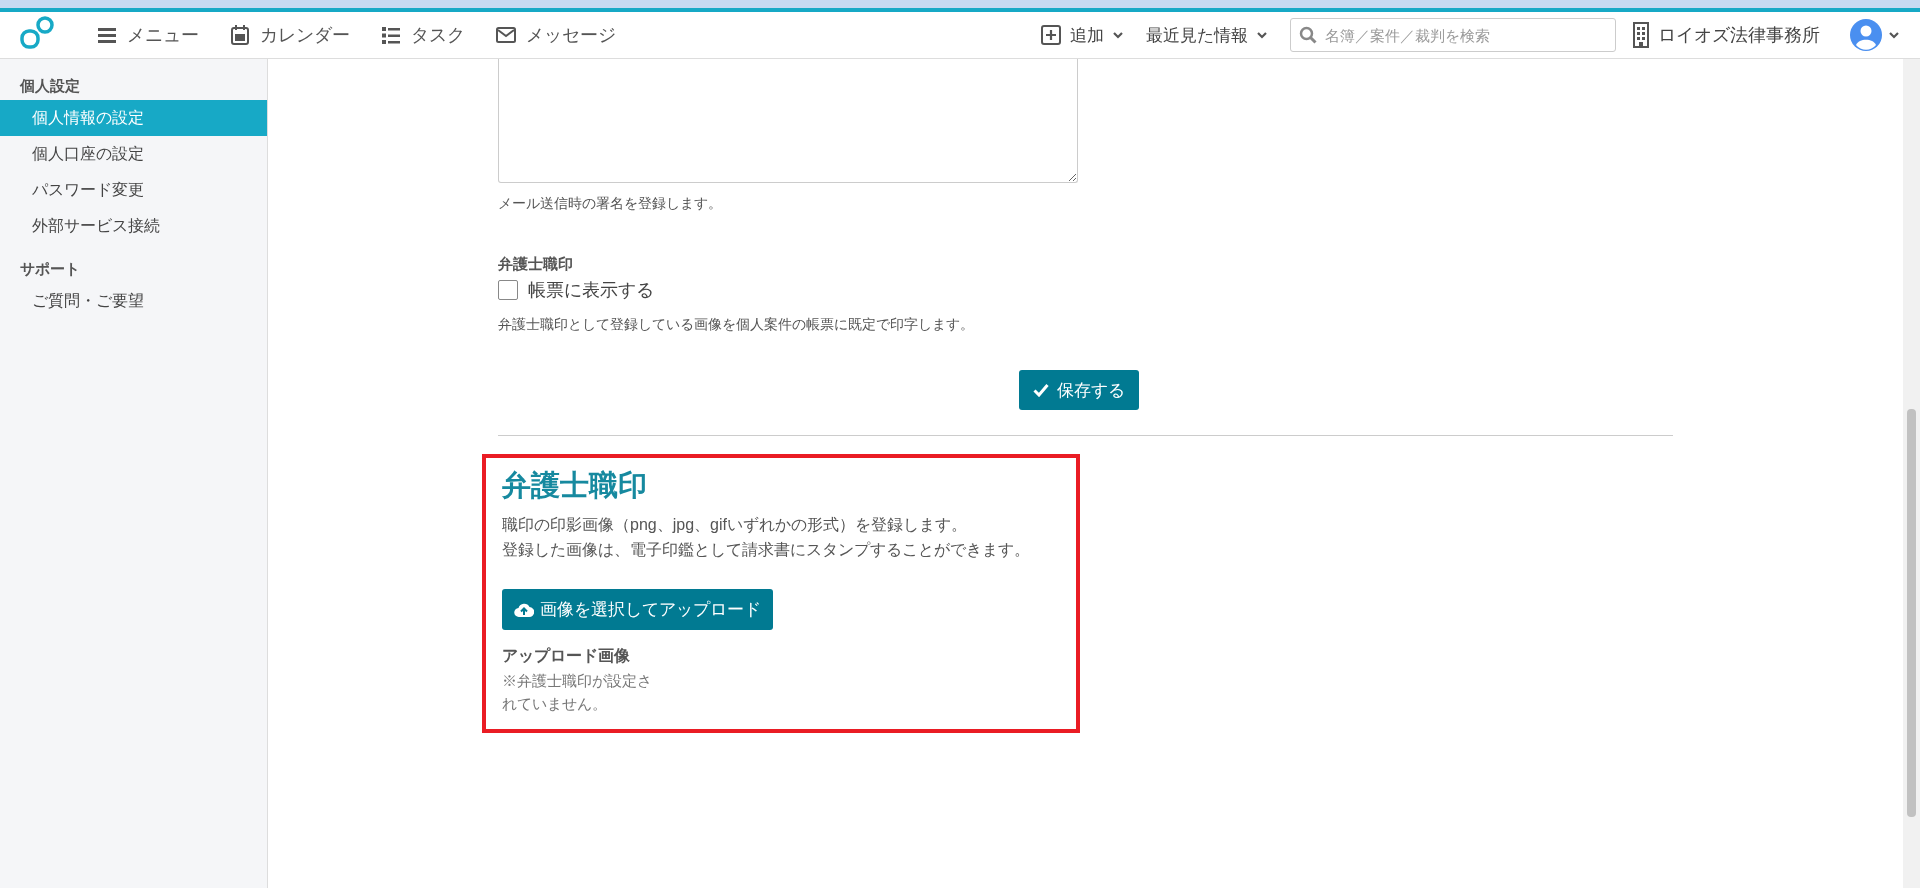 The width and height of the screenshot is (1920, 891). I want to click on nav-item: カレンダー, so click(289, 35).